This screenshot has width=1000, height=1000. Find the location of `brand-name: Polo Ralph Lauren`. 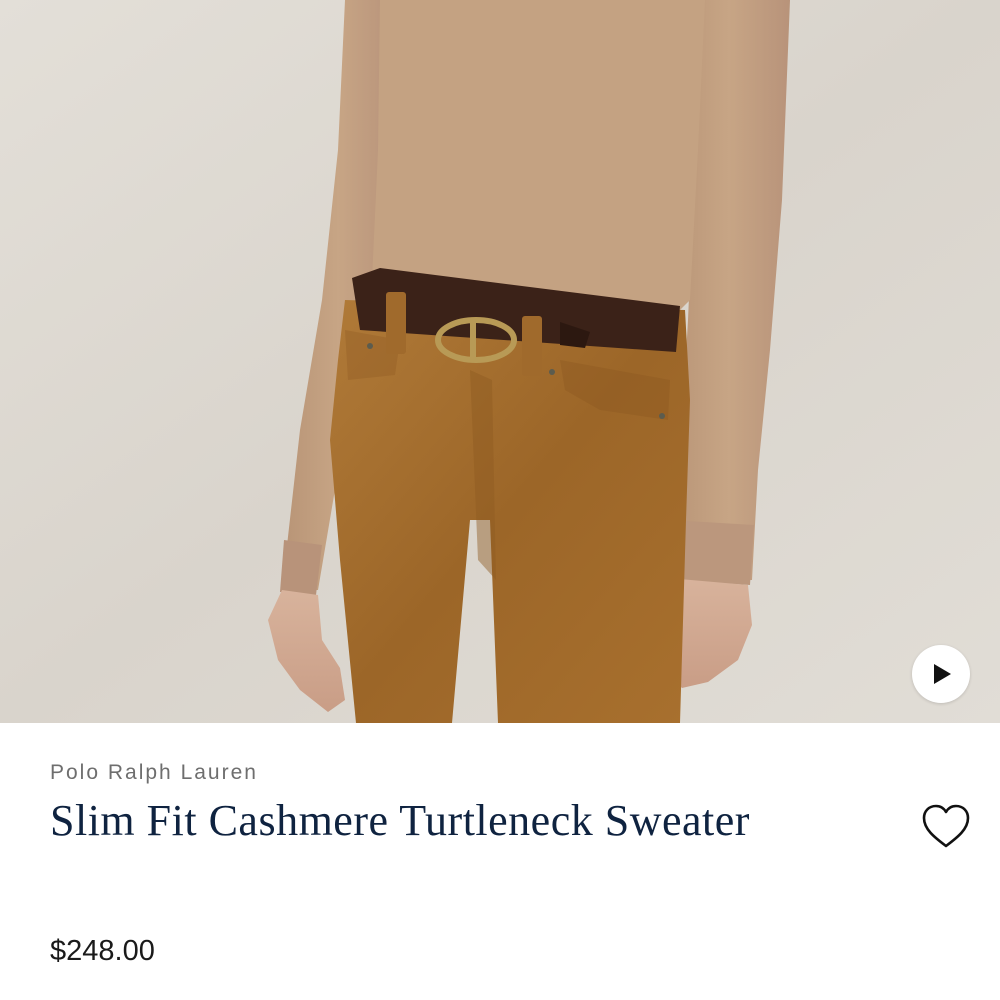

brand-name: Polo Ralph Lauren is located at coordinates (154, 773).